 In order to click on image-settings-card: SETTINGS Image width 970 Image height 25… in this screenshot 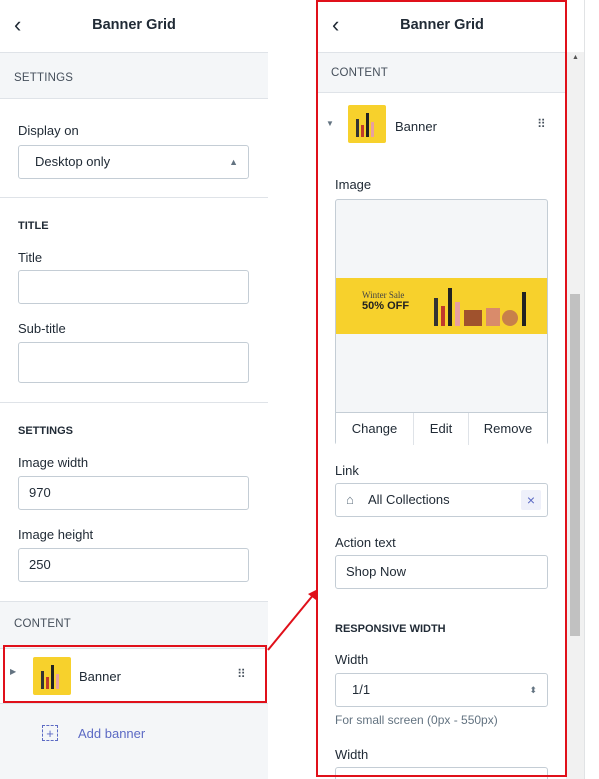, I will do `click(134, 502)`.